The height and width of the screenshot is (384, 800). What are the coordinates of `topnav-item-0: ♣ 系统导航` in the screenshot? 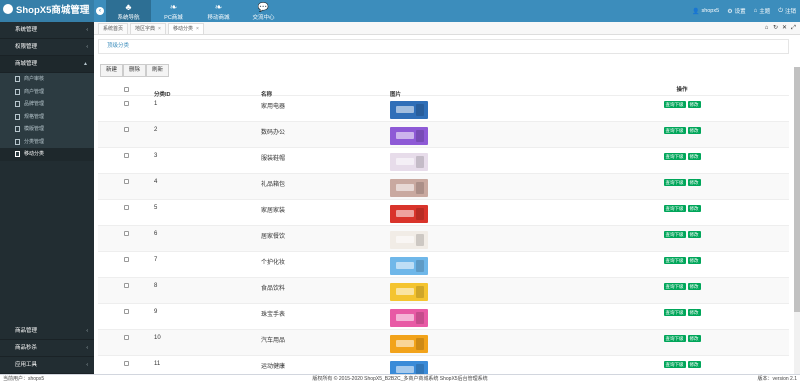 It's located at (128, 11).